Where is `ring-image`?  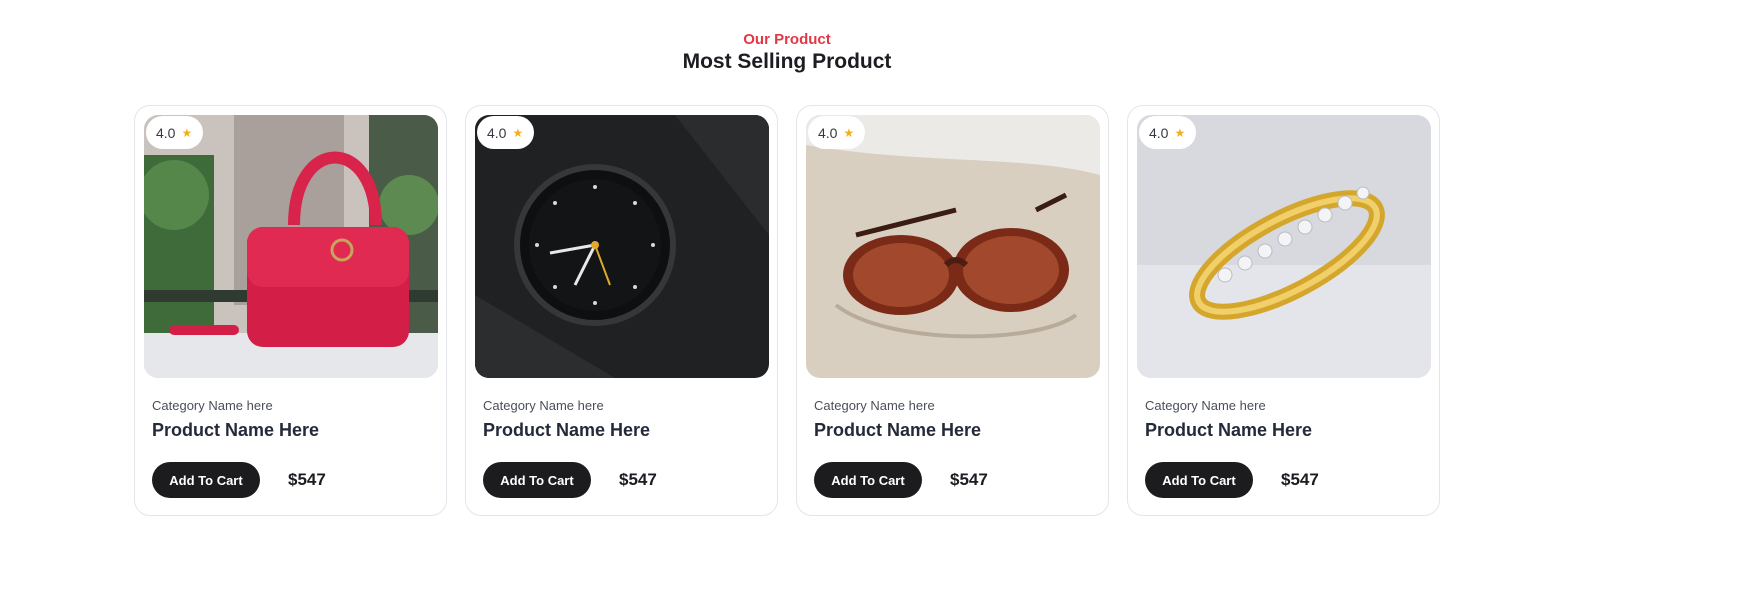 ring-image is located at coordinates (1284, 246).